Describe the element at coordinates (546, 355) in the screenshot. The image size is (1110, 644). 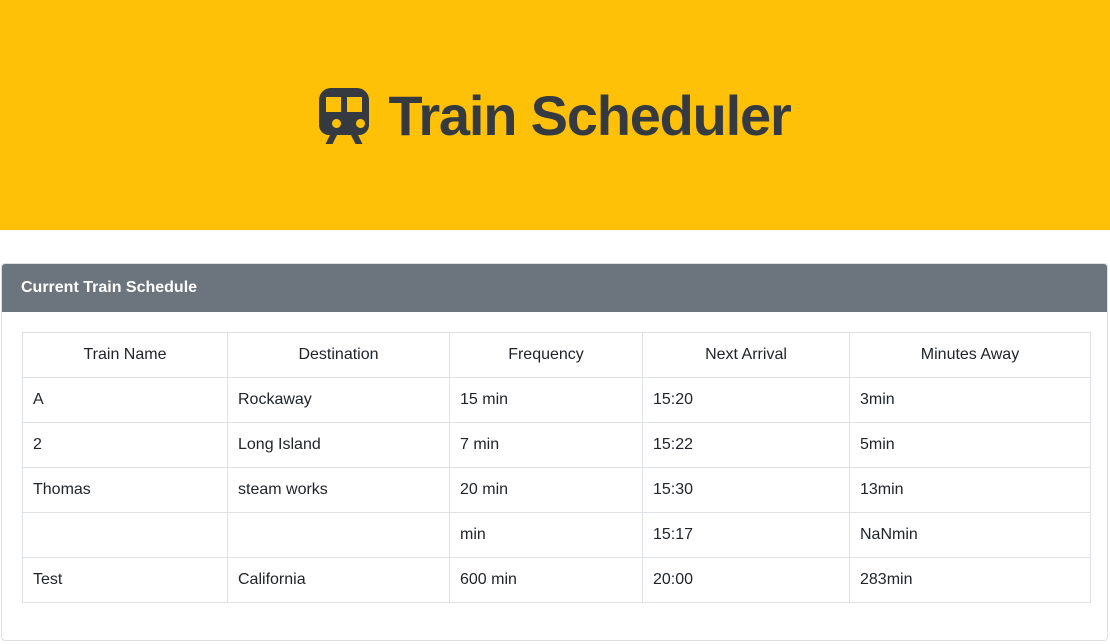
I see `column-header-frequency: Frequency` at that location.